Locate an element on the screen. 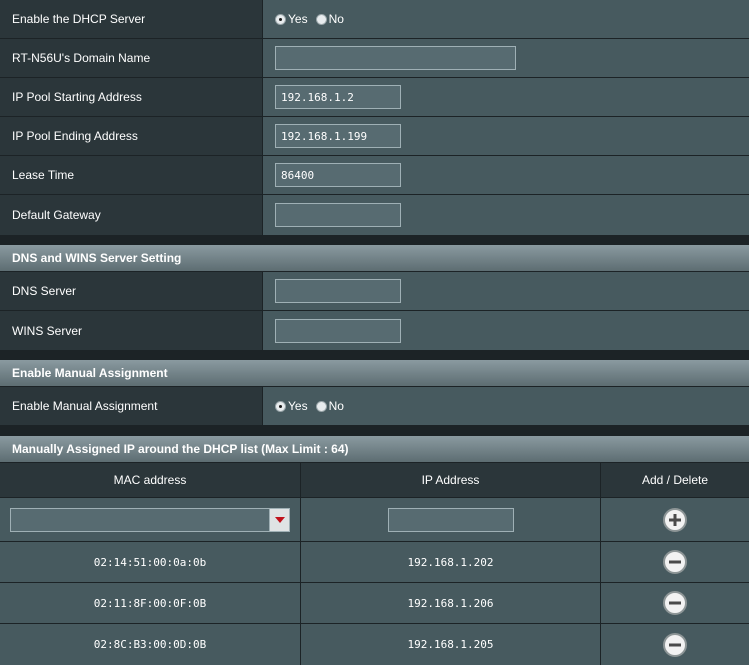 Image resolution: width=749 pixels, height=665 pixels. wins-server-input is located at coordinates (338, 330).